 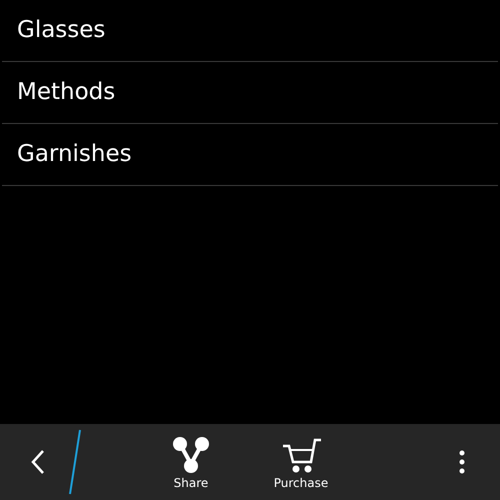 What do you see at coordinates (75, 462) in the screenshot?
I see `divider-slash-icon` at bounding box center [75, 462].